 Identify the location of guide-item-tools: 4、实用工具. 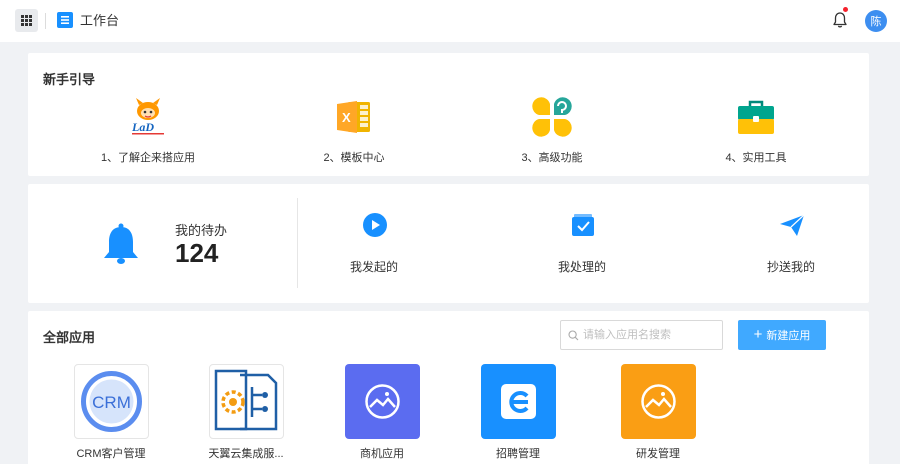
(756, 133).